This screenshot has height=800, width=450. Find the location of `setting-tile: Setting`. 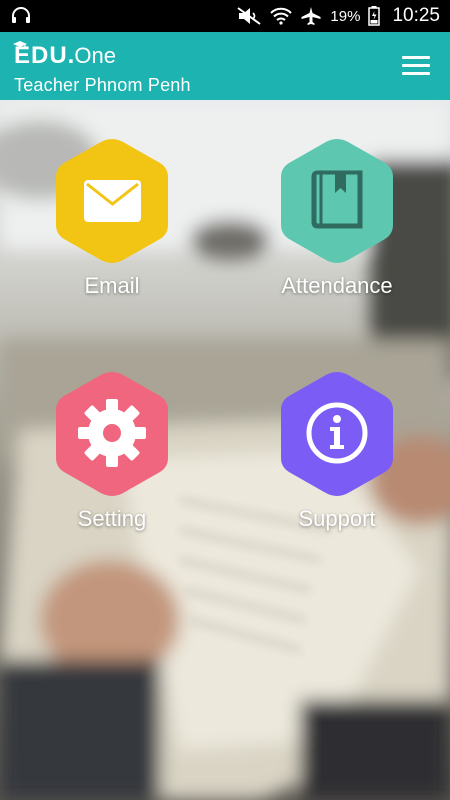

setting-tile: Setting is located at coordinates (112, 458).